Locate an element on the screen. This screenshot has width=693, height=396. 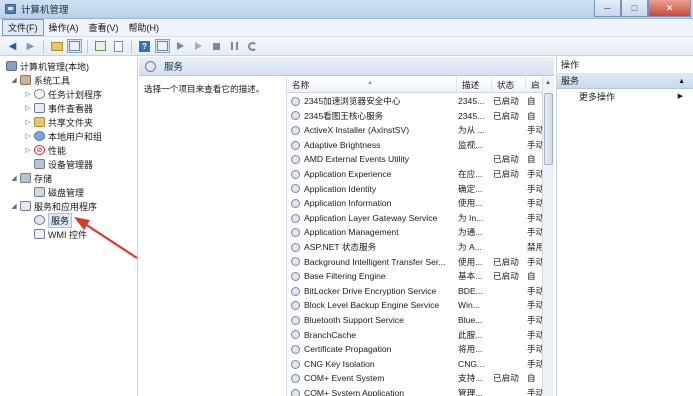
table-row: ASP.NET 状态服务 为 A... 禁用 is located at coordinates (414, 247).